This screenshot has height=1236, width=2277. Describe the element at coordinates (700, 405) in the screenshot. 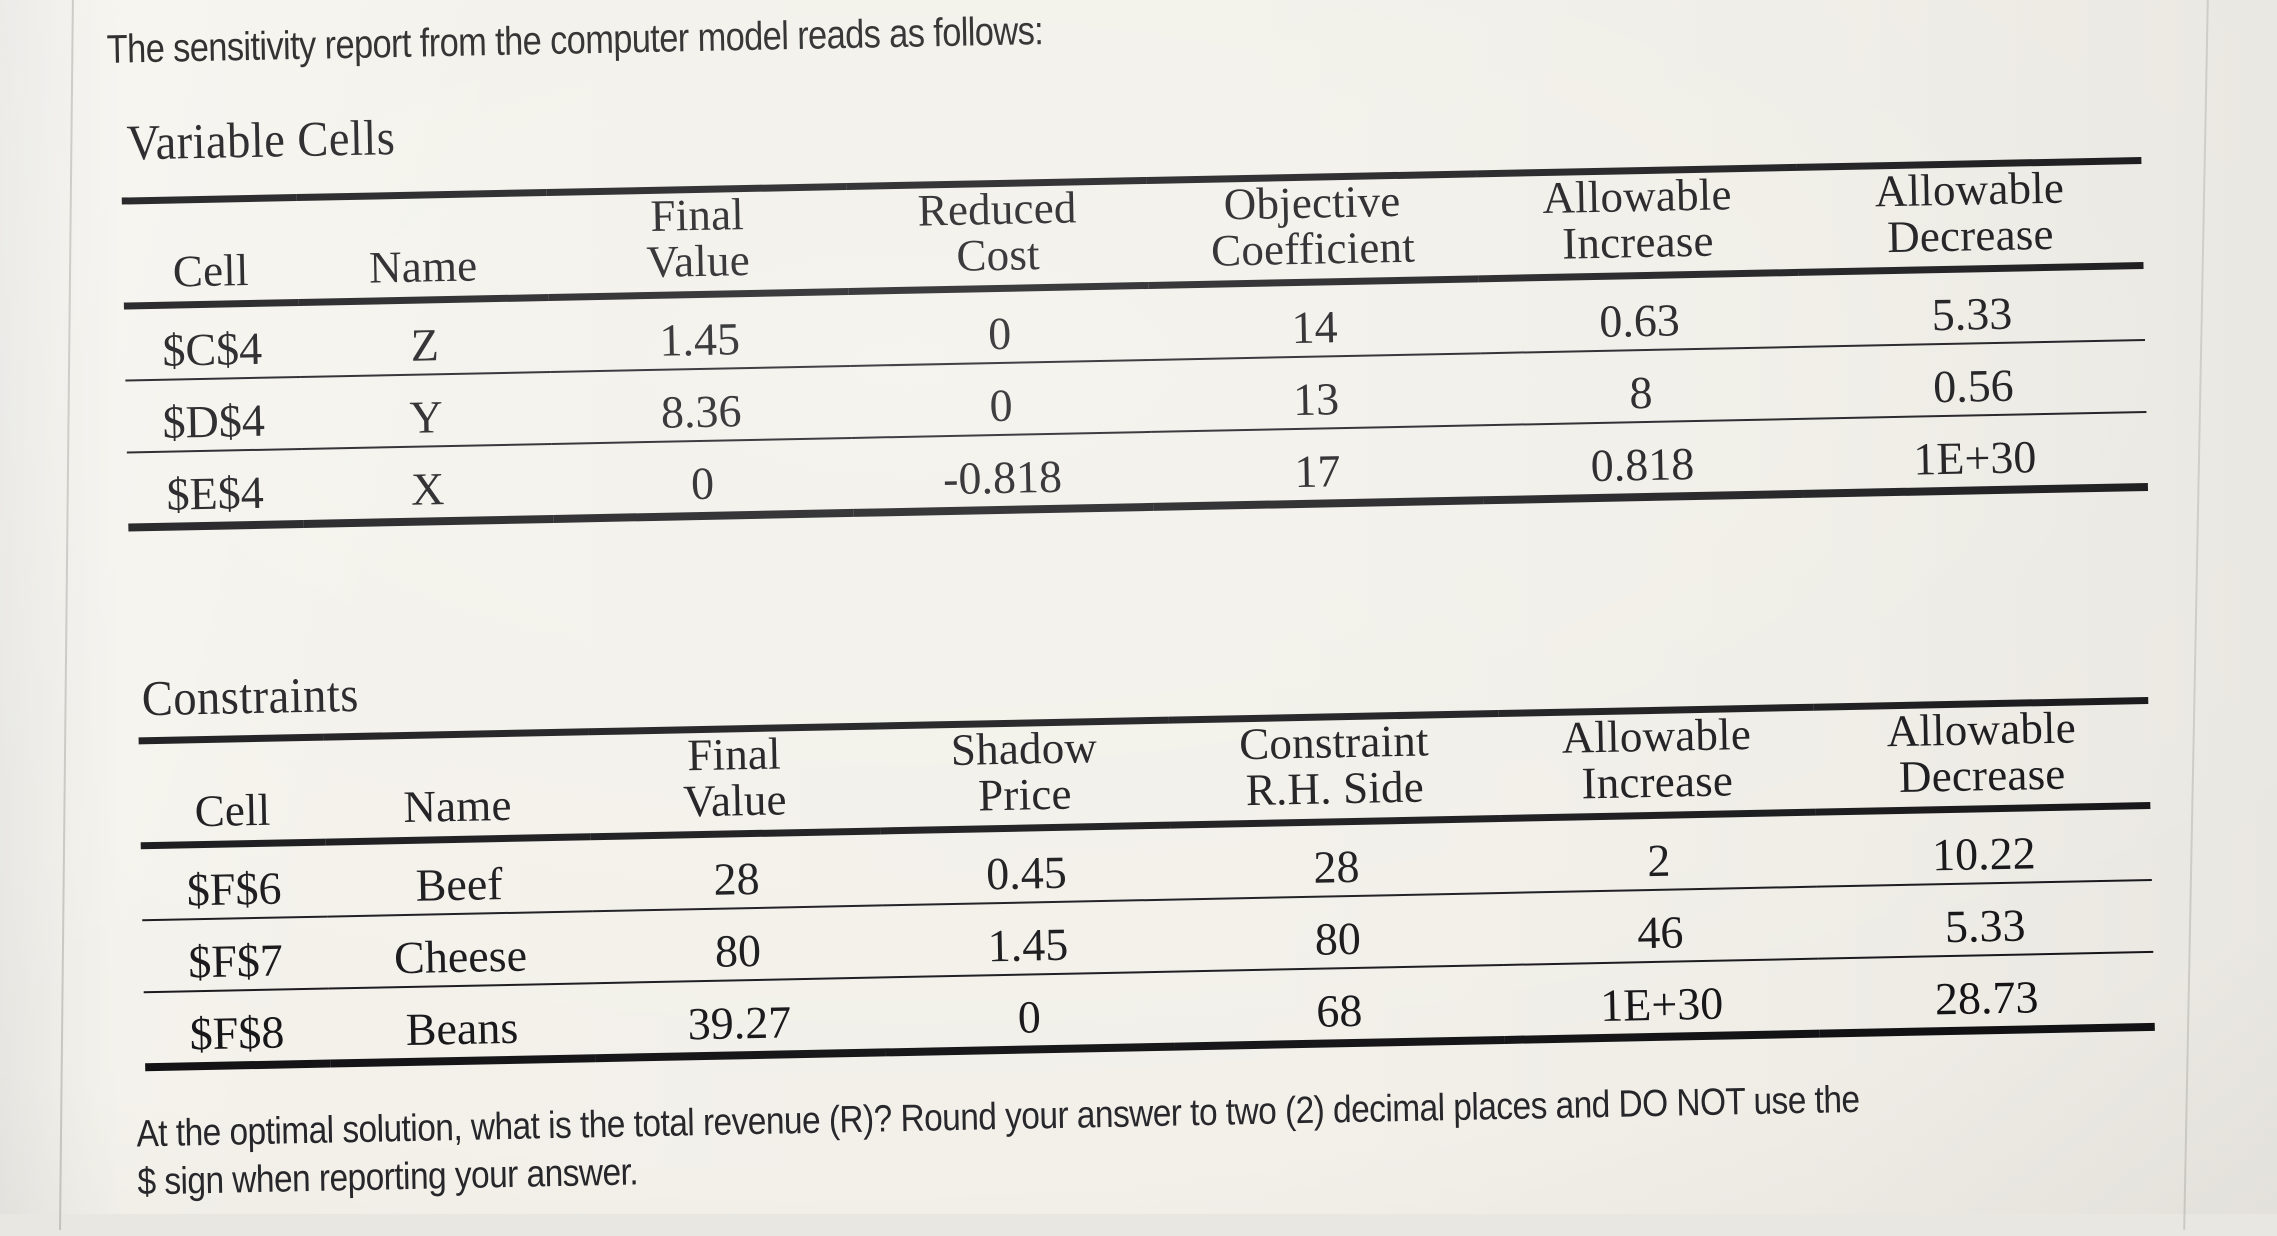

I see `row-final-value: 8.36` at that location.